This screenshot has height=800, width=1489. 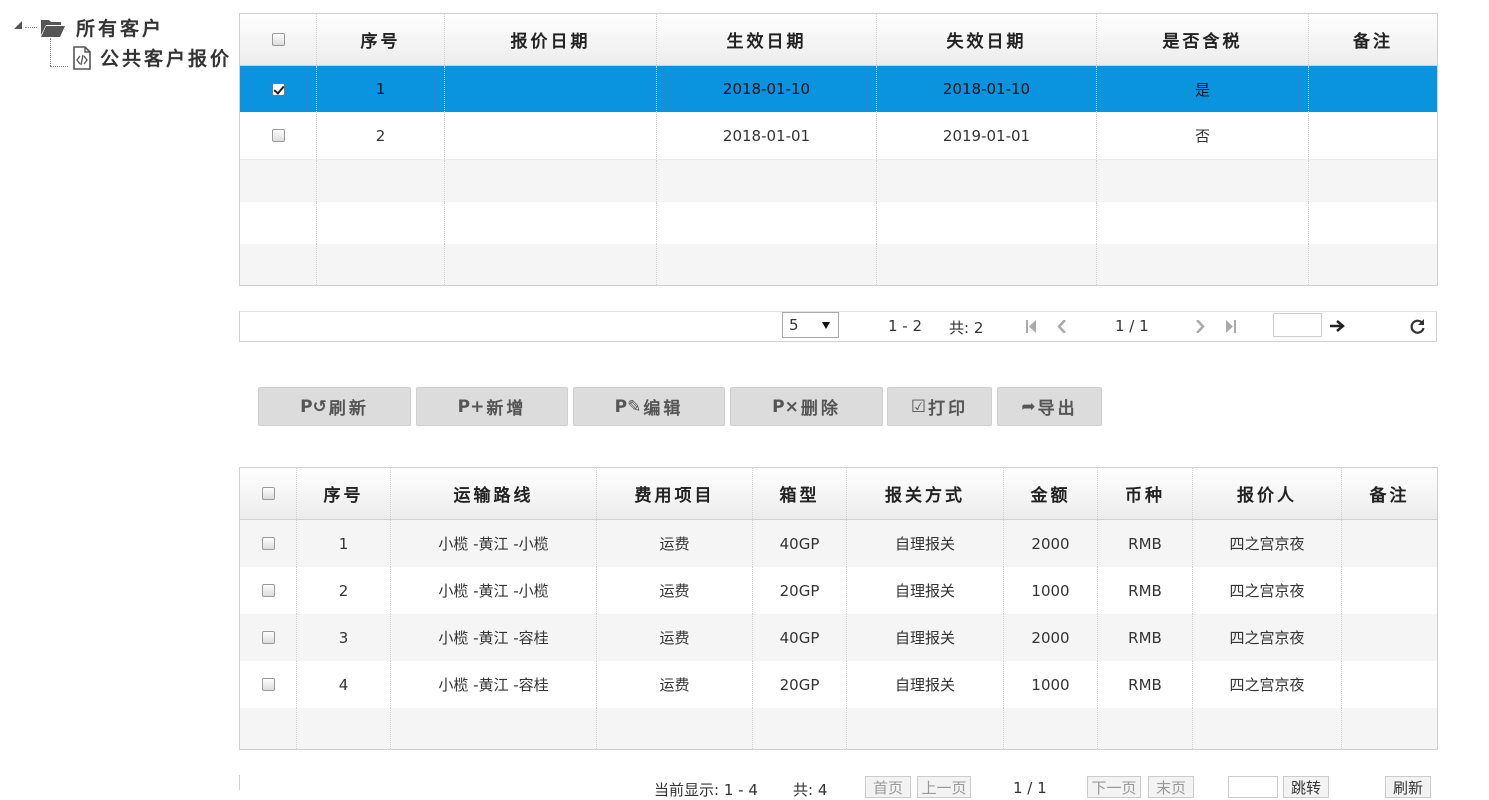 What do you see at coordinates (767, 135) in the screenshot?
I see `cell-start-date: 2018-01-01` at bounding box center [767, 135].